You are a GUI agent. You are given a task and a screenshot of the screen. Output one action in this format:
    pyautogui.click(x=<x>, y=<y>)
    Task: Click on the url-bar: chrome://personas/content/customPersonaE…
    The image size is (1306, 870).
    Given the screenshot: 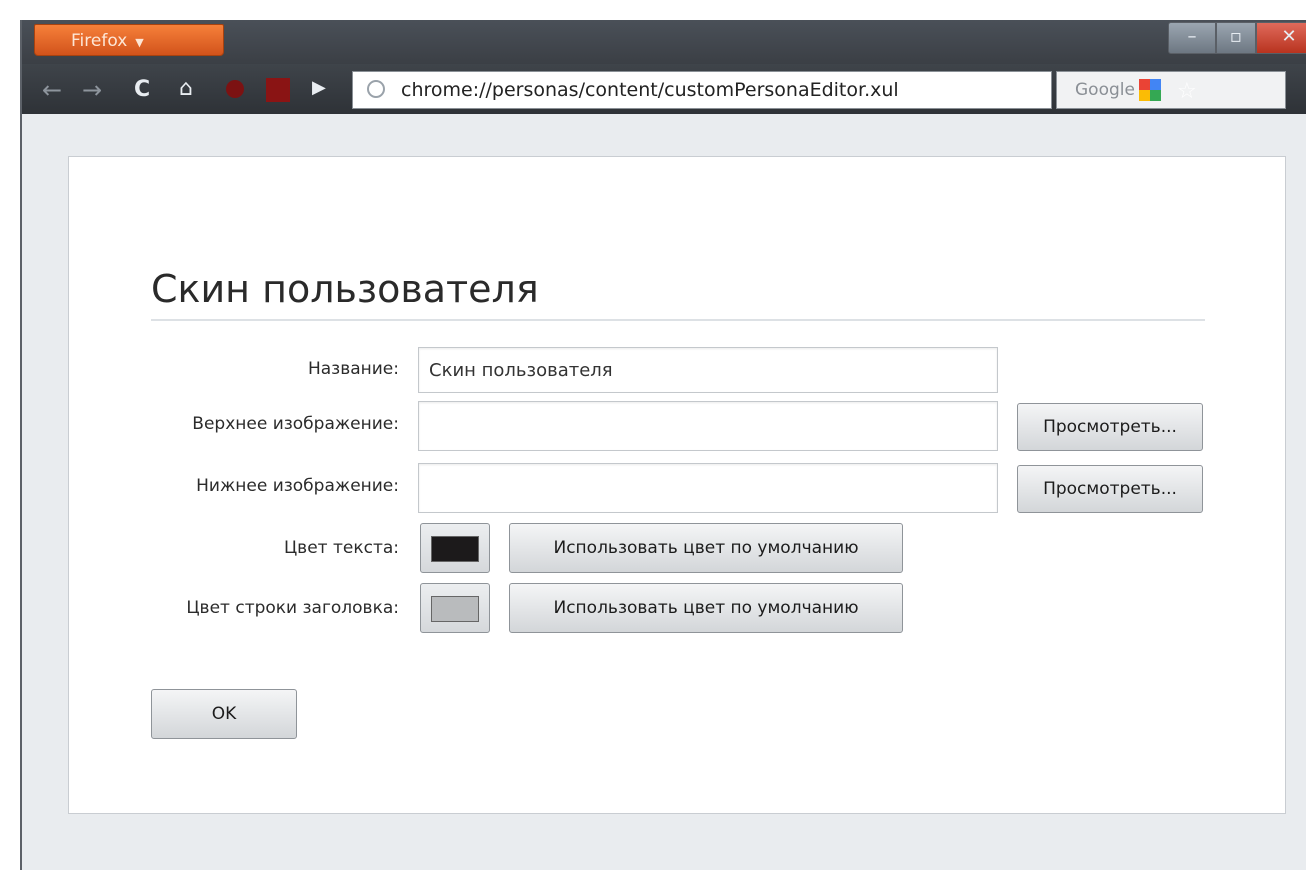 What is the action you would take?
    pyautogui.click(x=702, y=90)
    